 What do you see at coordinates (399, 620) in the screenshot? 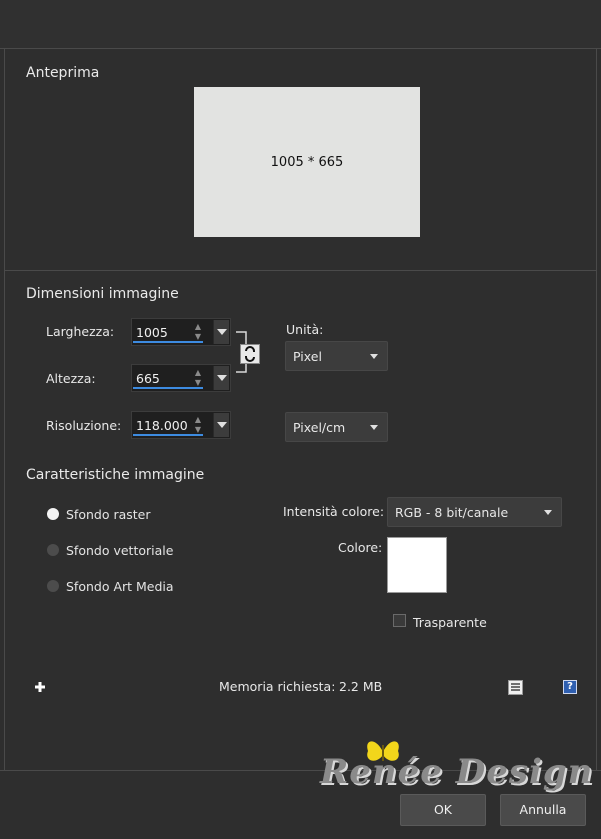
I see `transparent-checkbox` at bounding box center [399, 620].